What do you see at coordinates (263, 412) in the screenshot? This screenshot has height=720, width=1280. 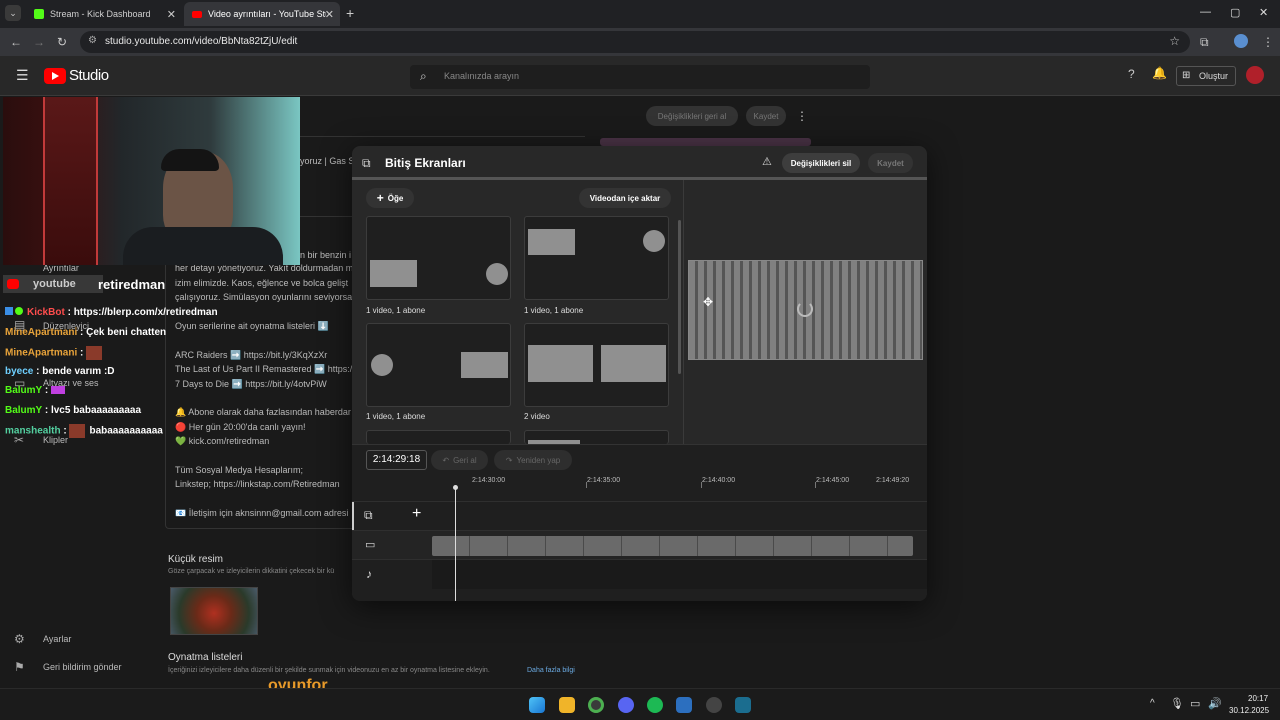 I see `description-line: 🔔 Abone olarak daha fazlasından haberdar` at bounding box center [263, 412].